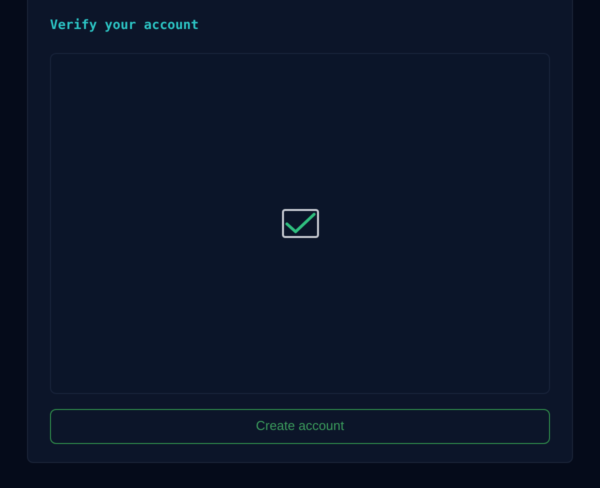 This screenshot has width=600, height=488. I want to click on verification-checkbox, so click(300, 223).